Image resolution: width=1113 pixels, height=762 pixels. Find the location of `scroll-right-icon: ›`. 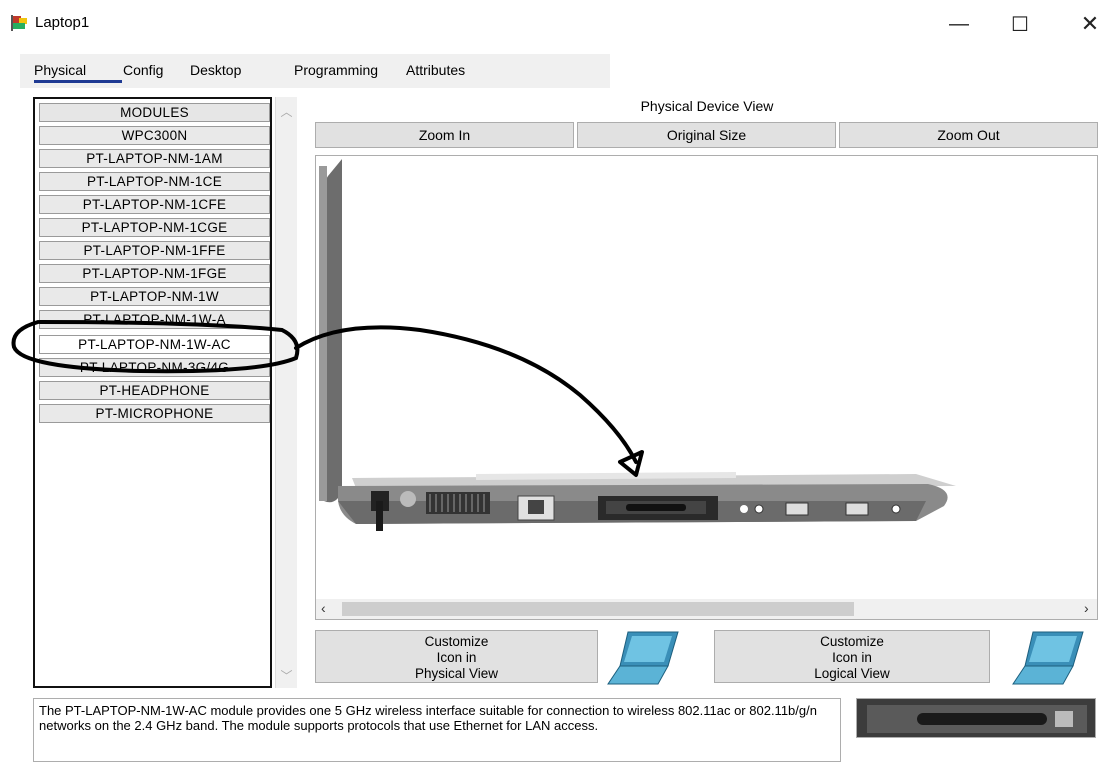

scroll-right-icon: › is located at coordinates (1086, 608).